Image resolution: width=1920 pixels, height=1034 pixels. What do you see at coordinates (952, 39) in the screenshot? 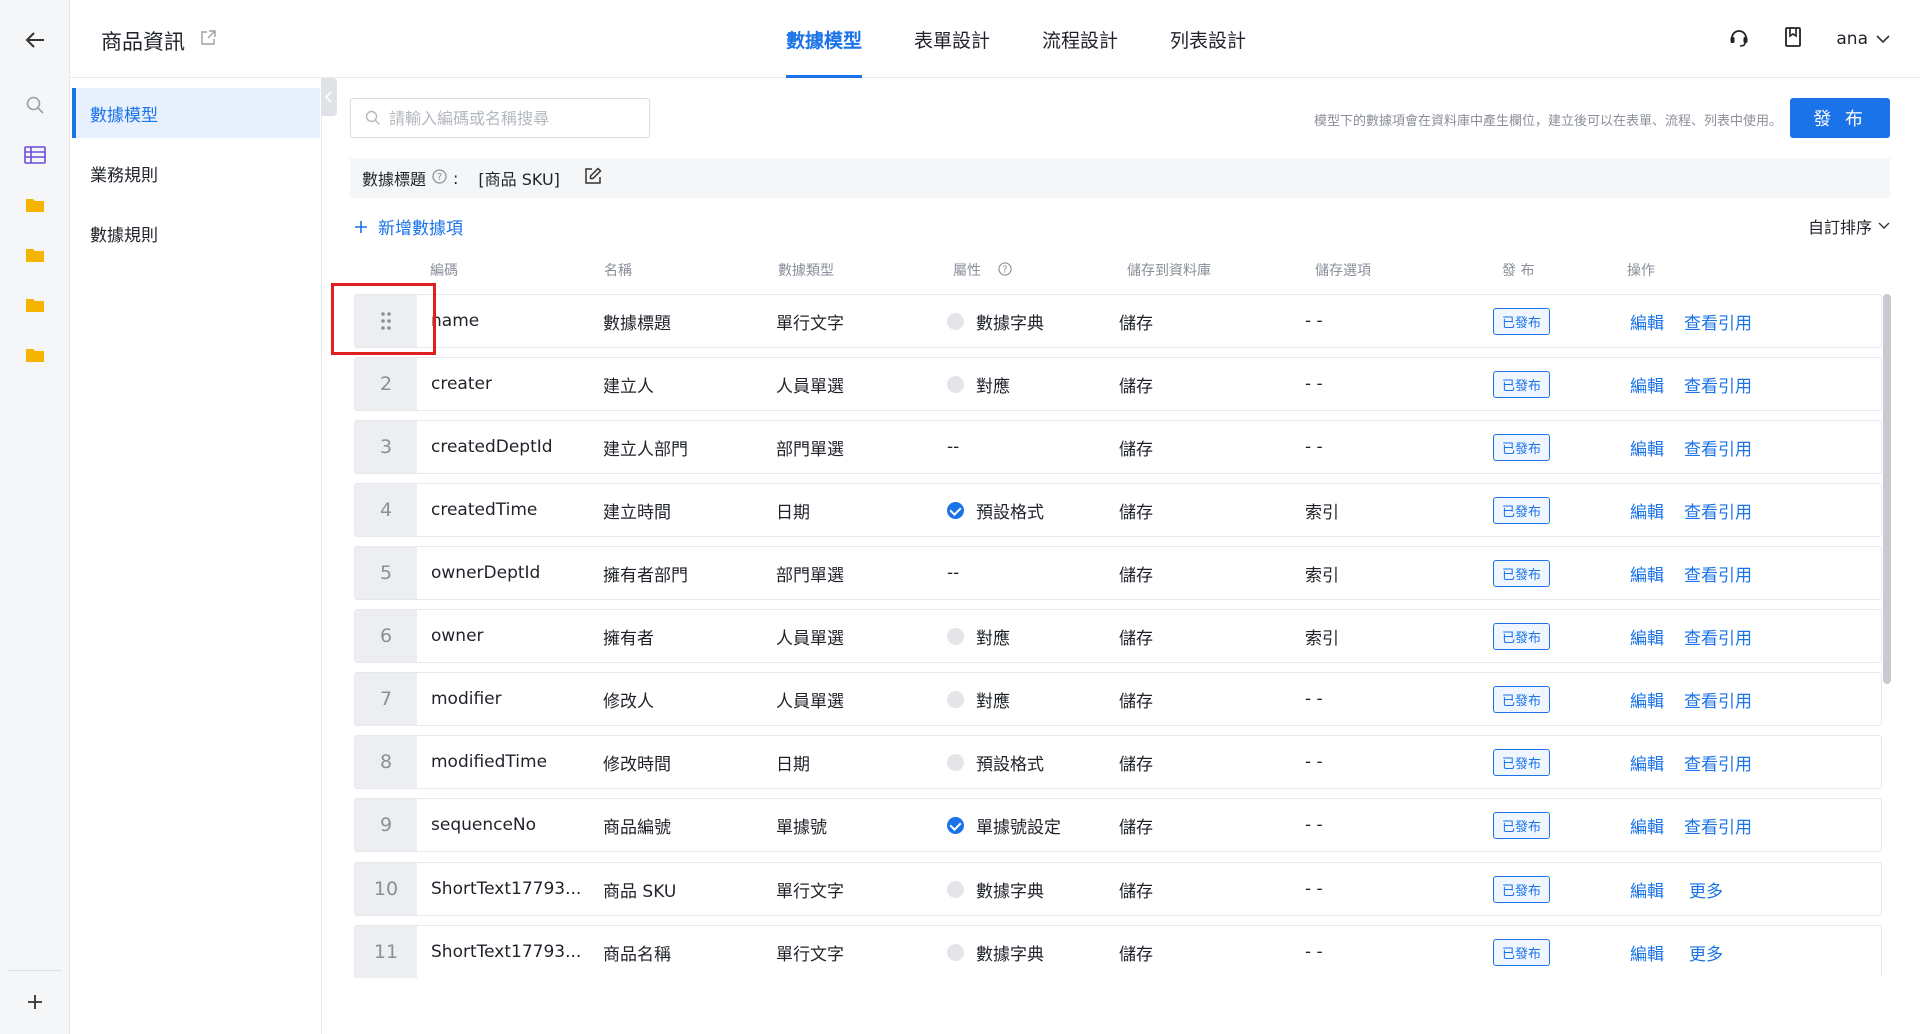
I see `tab-form-design: 表單設計` at bounding box center [952, 39].